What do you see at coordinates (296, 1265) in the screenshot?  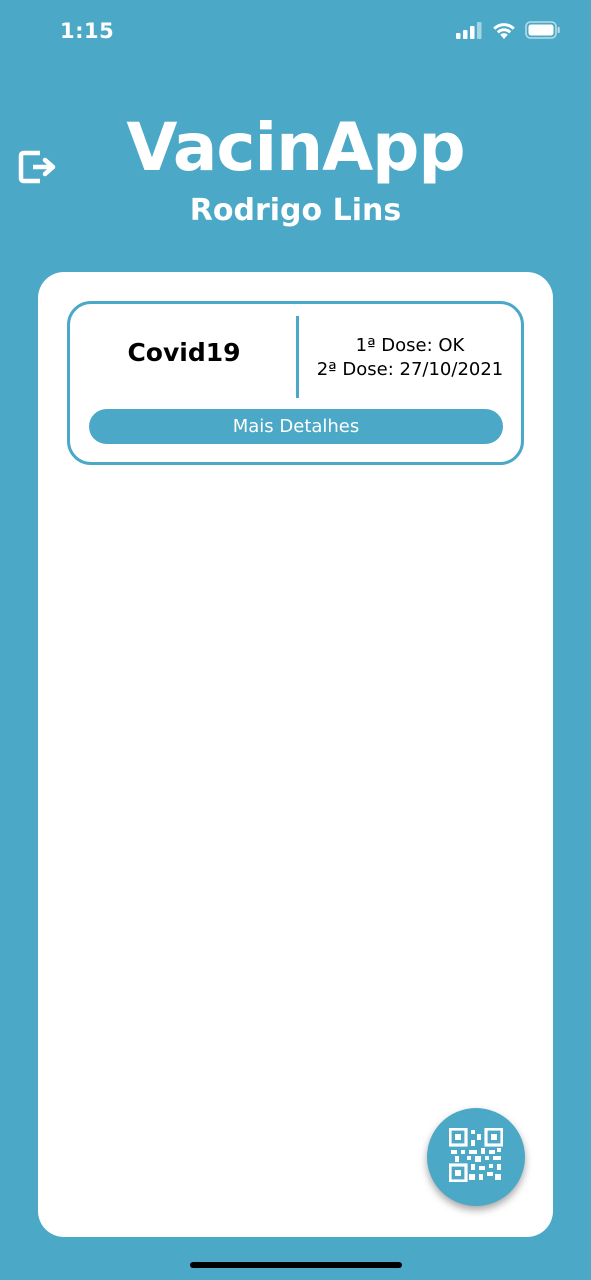 I see `home-indicator` at bounding box center [296, 1265].